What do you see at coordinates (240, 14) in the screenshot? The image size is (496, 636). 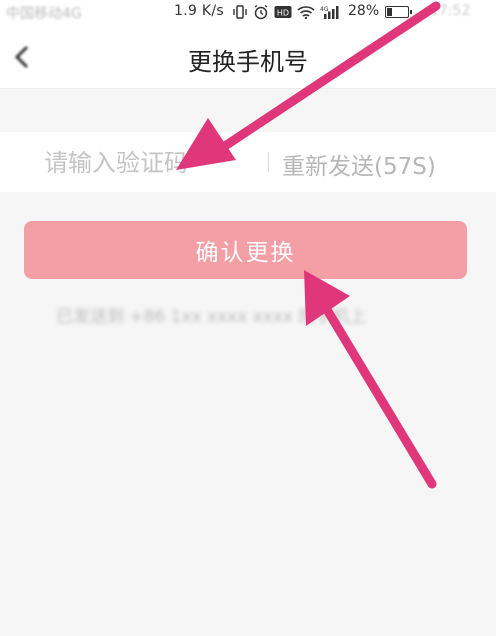 I see `vibrate-icon` at bounding box center [240, 14].